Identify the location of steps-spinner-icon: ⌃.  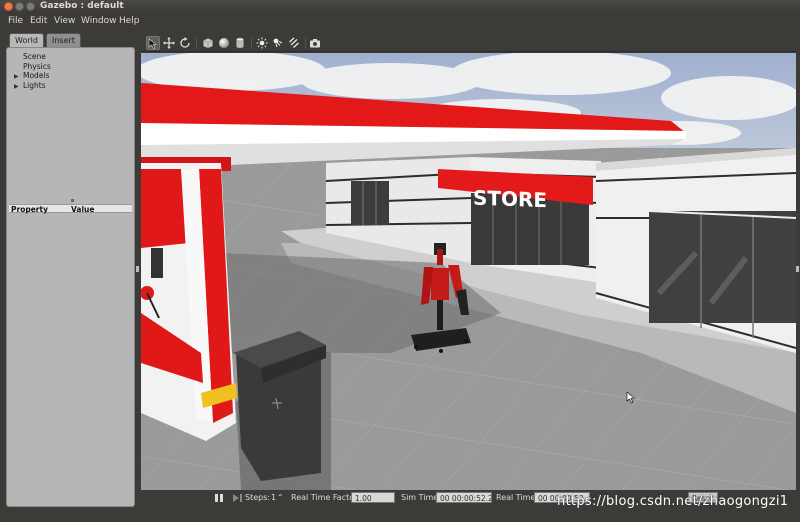
(280, 497).